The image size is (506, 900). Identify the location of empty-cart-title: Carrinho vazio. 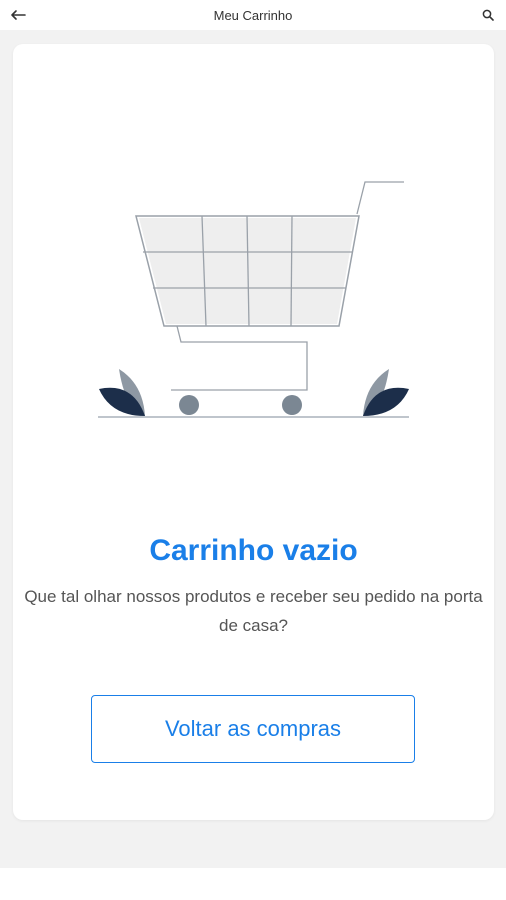
(253, 550).